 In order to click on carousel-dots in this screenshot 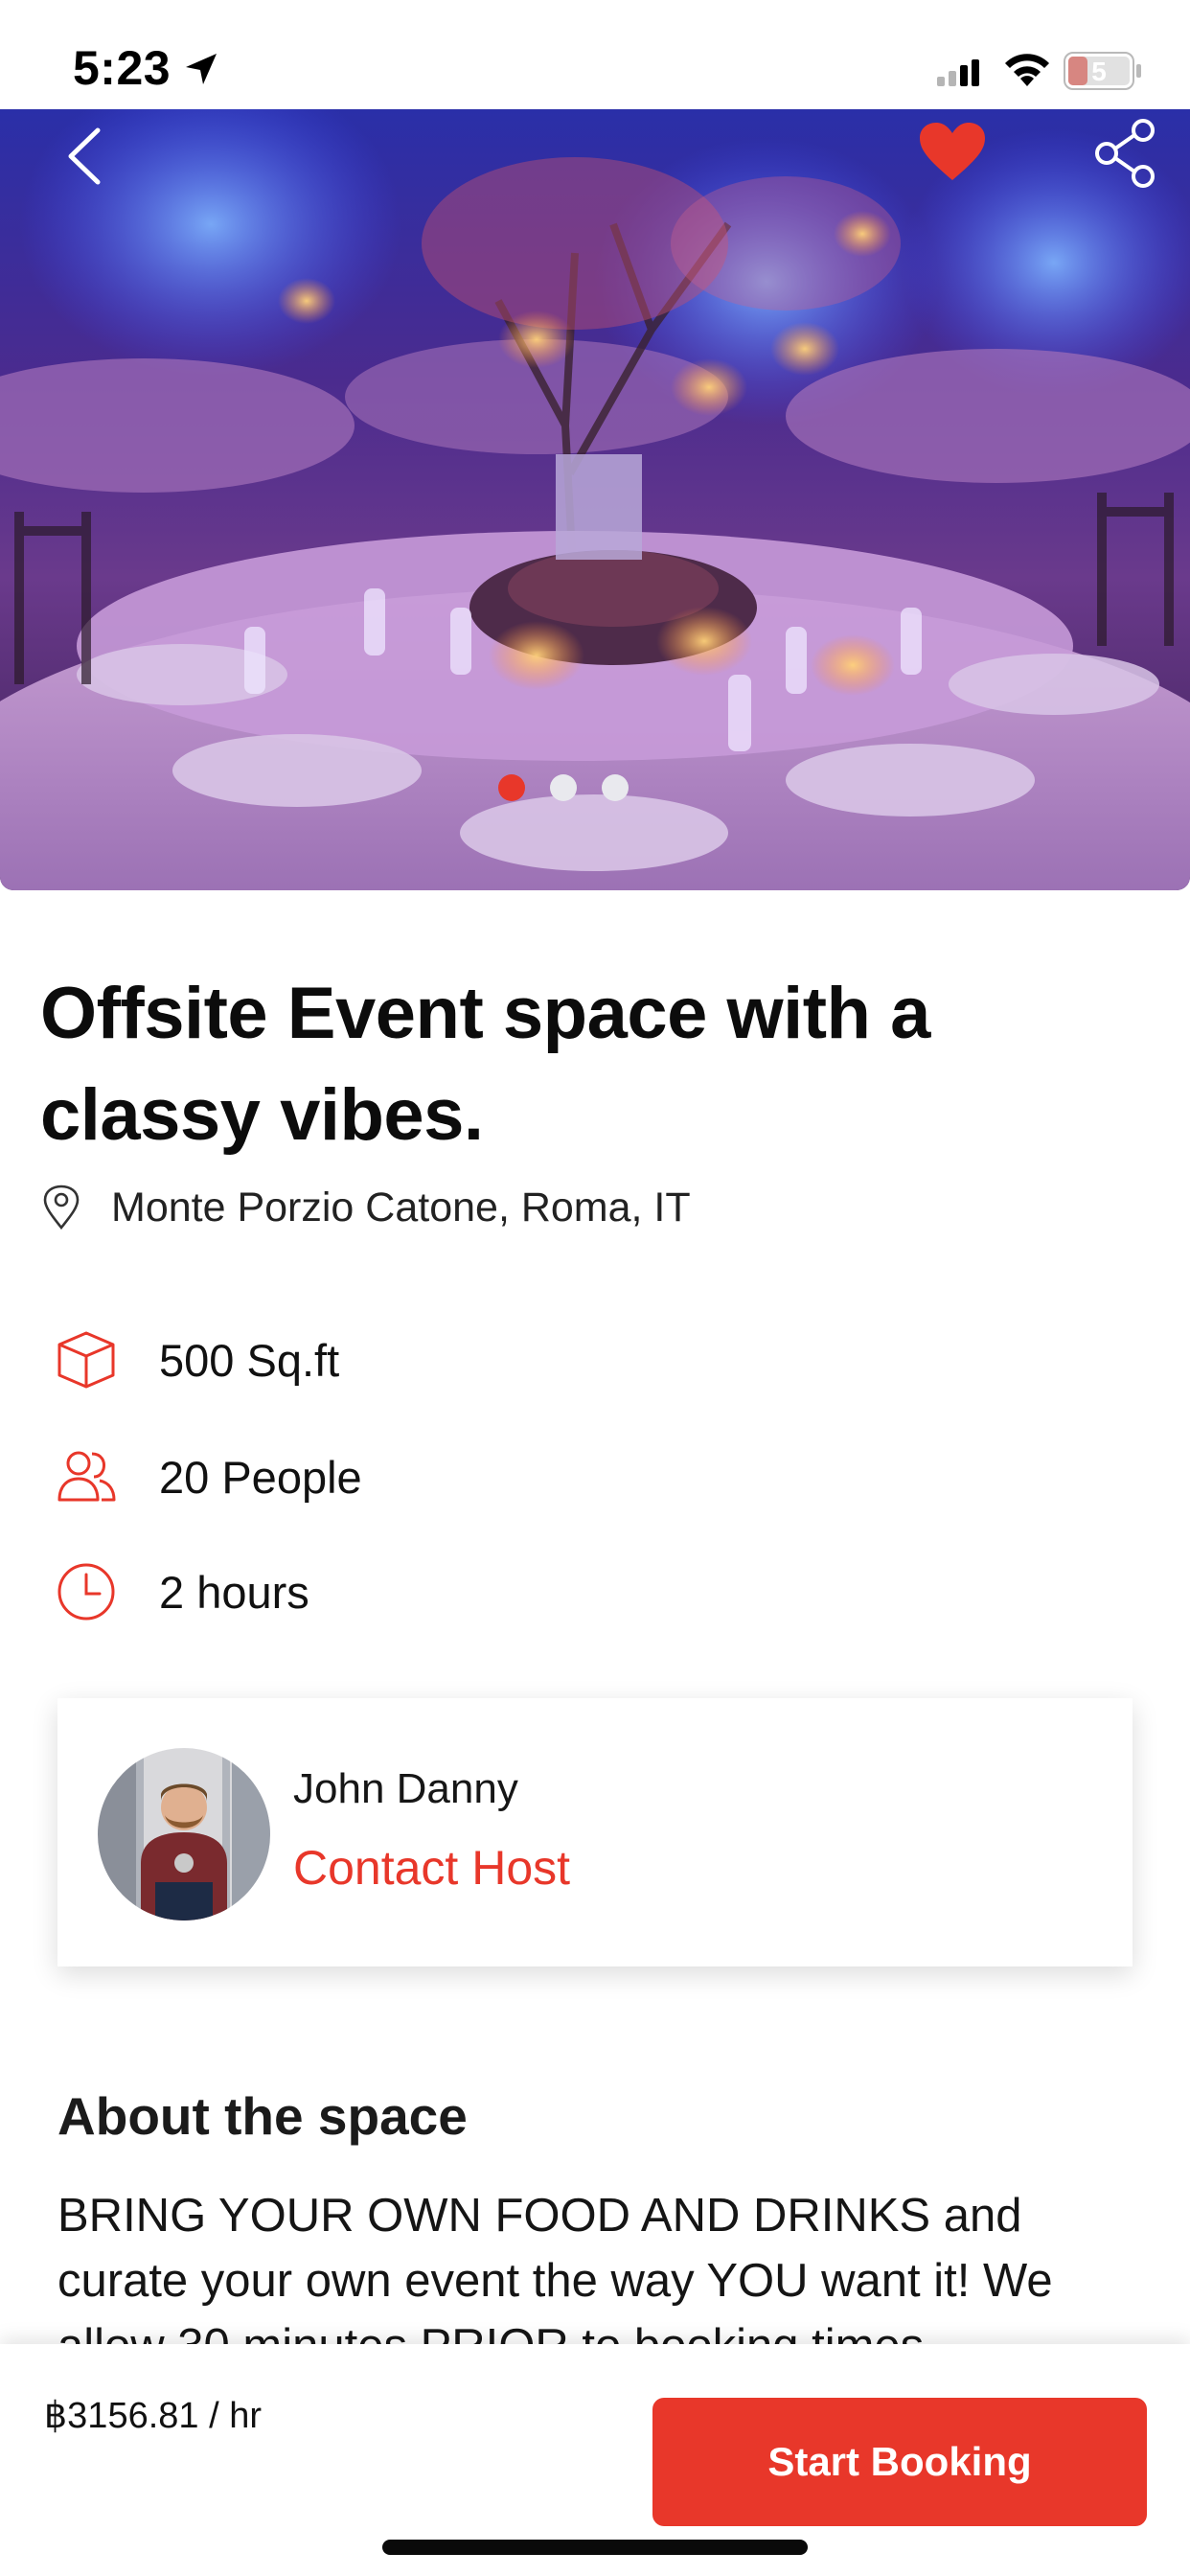, I will do `click(563, 787)`.